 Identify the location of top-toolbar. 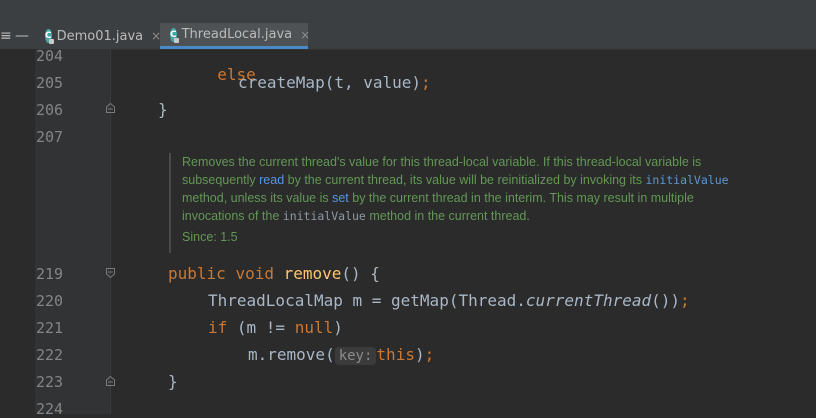
(408, 11).